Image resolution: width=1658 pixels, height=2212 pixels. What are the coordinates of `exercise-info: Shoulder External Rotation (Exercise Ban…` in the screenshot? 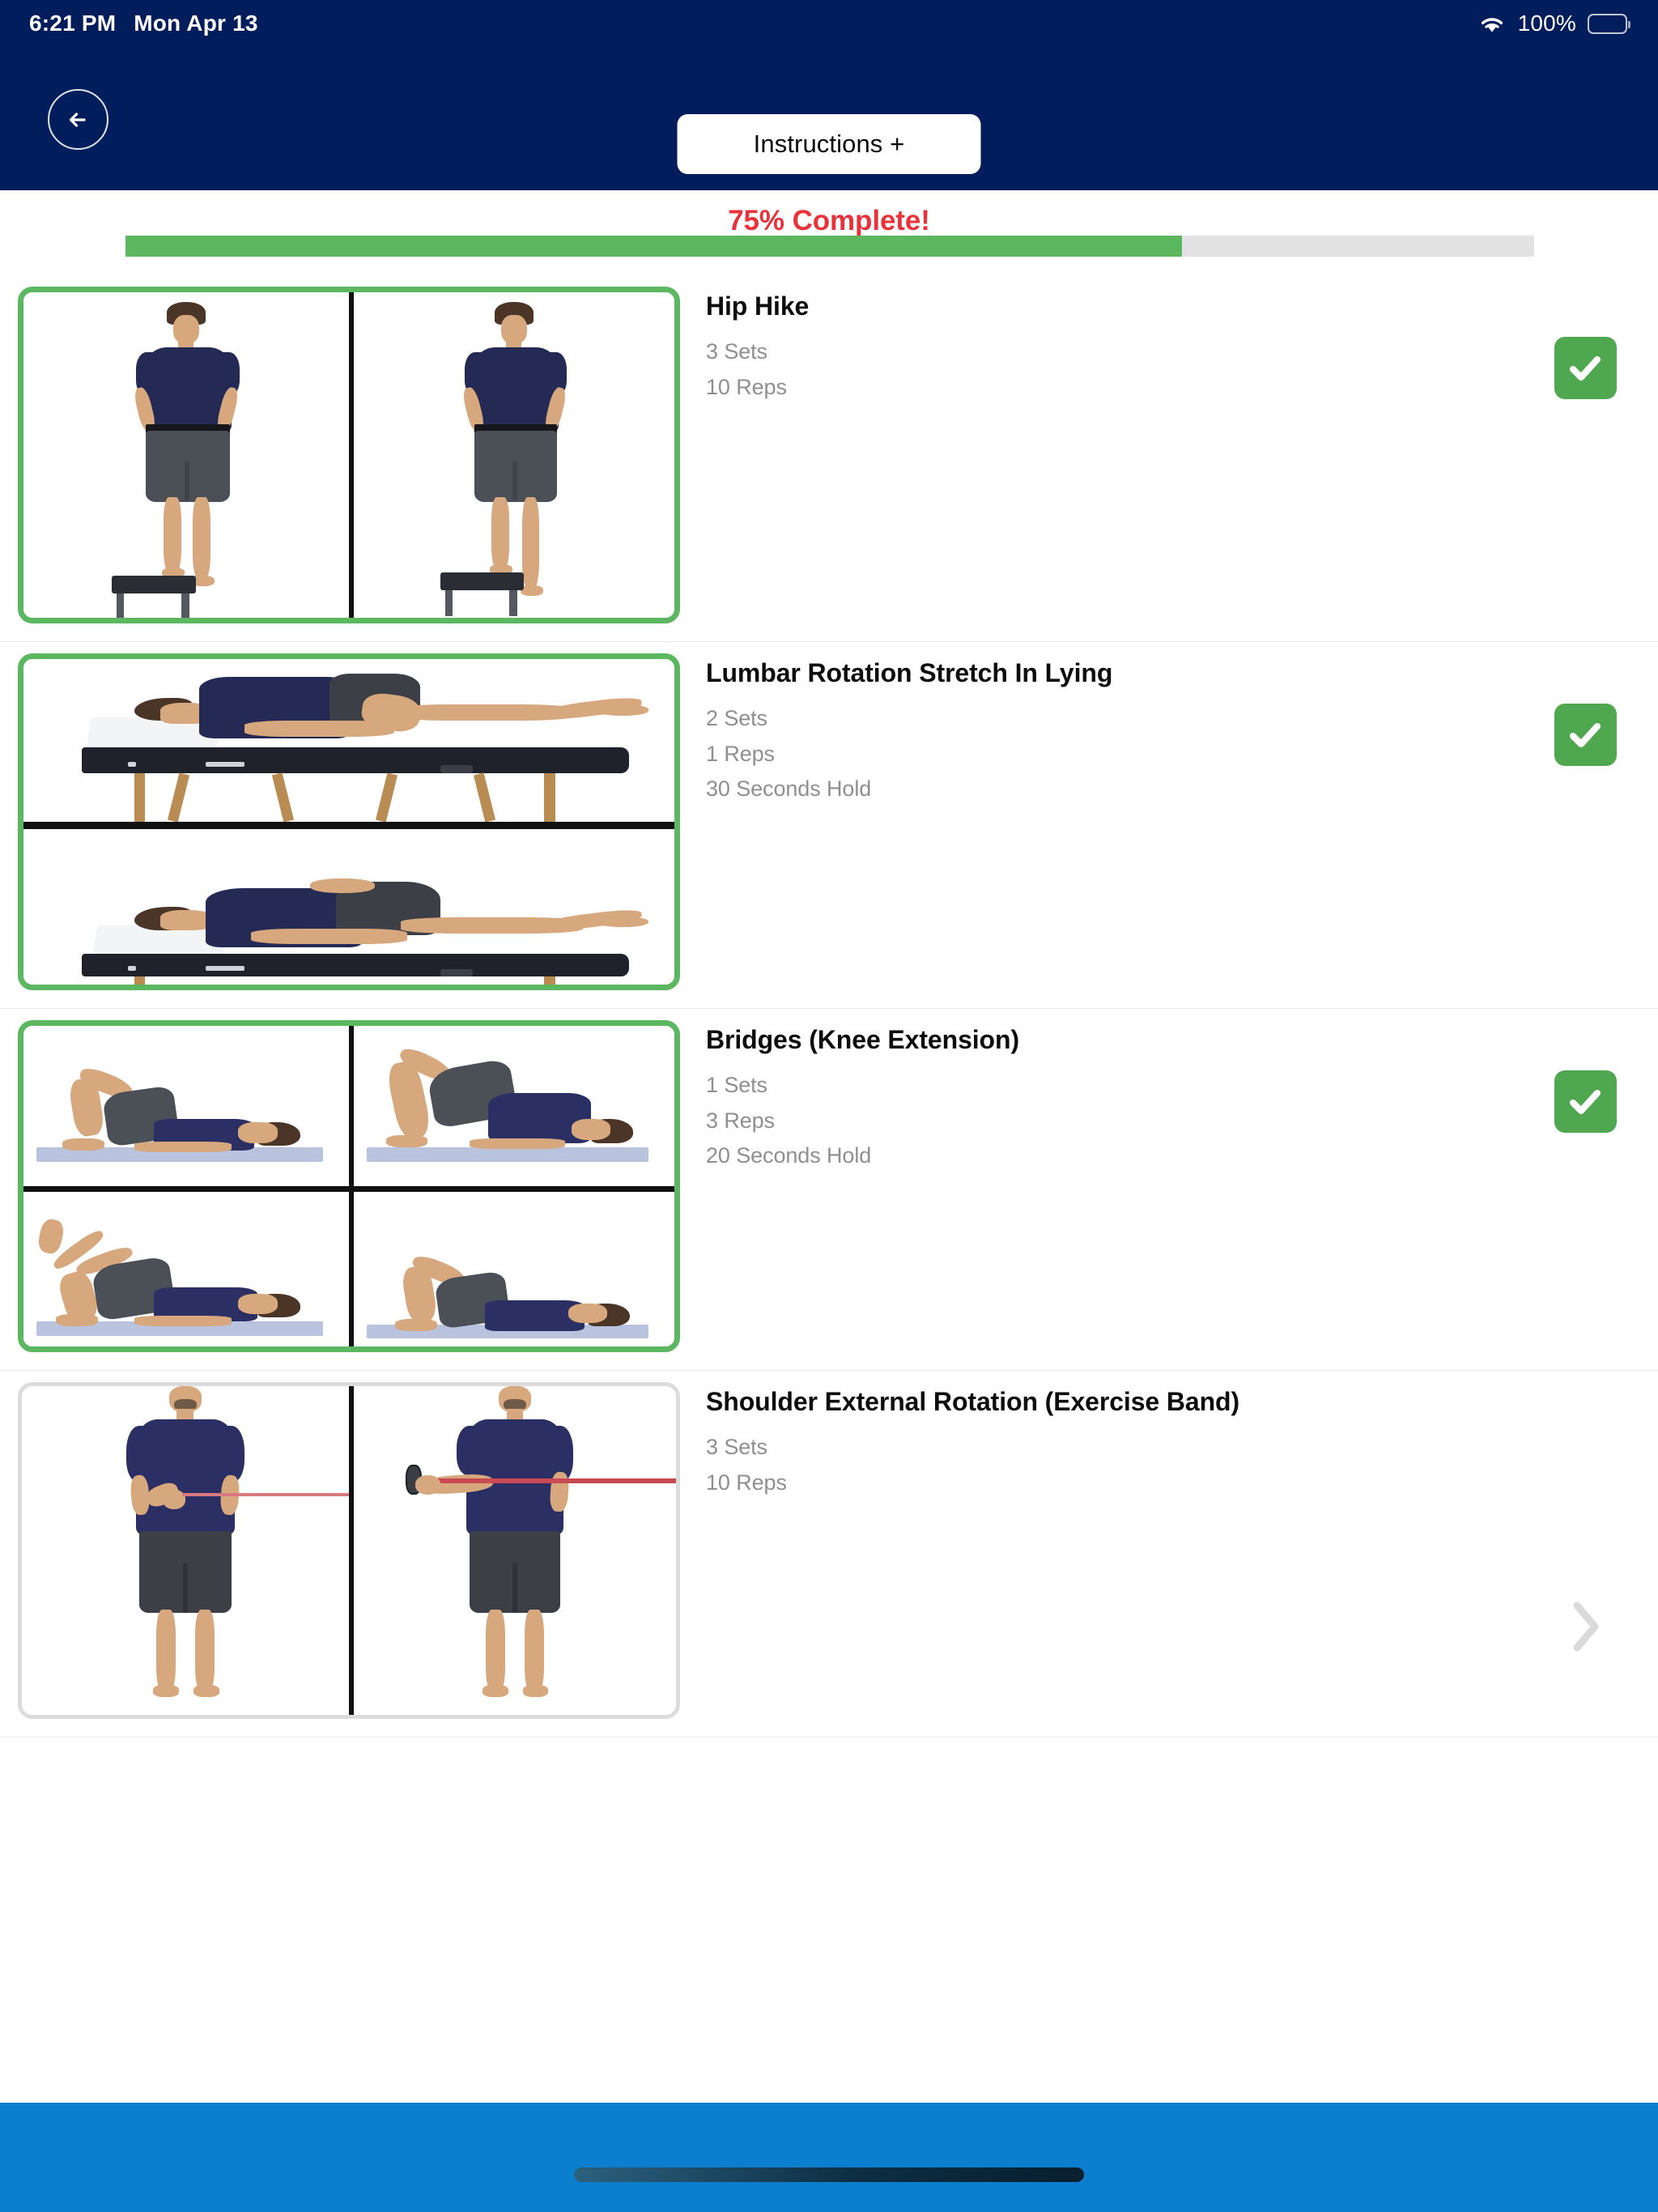 It's located at (1096, 1441).